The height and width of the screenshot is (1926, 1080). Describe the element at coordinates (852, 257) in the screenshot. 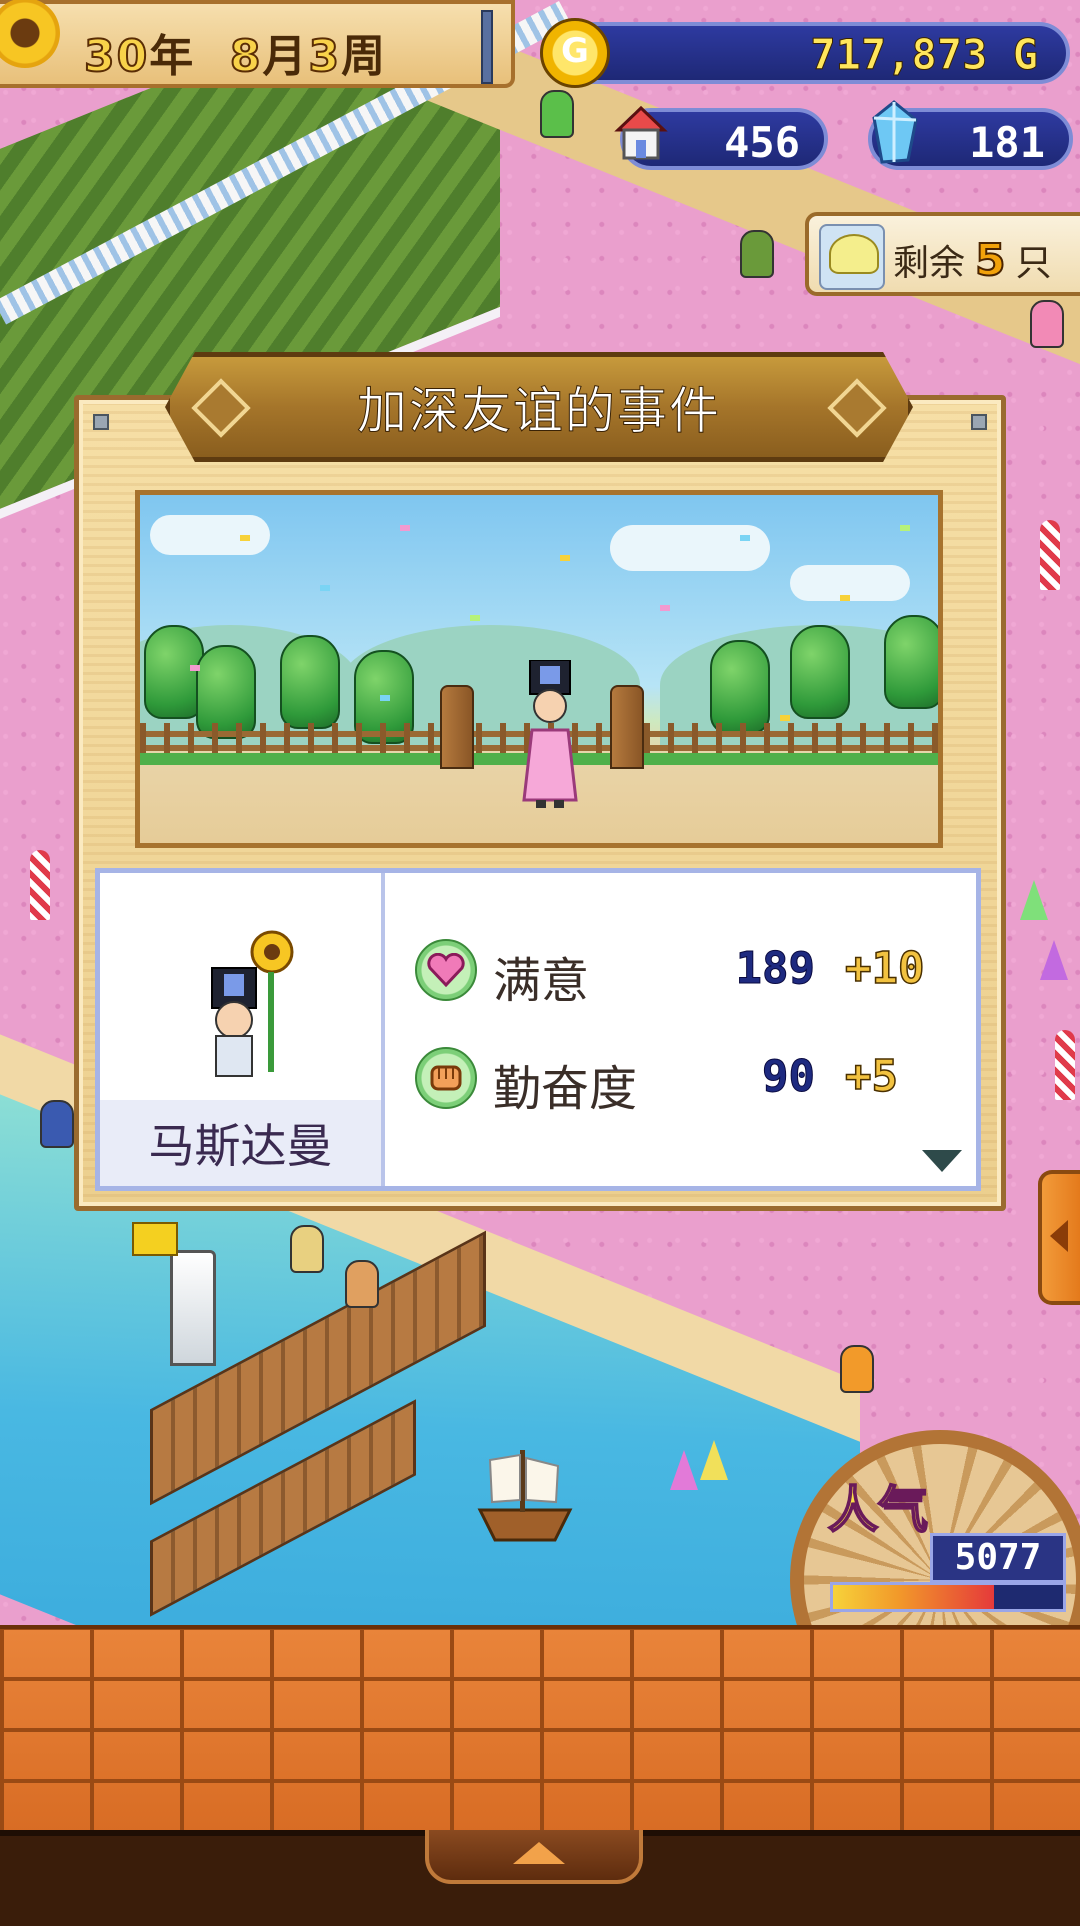

I see `jellyfish-icon` at that location.